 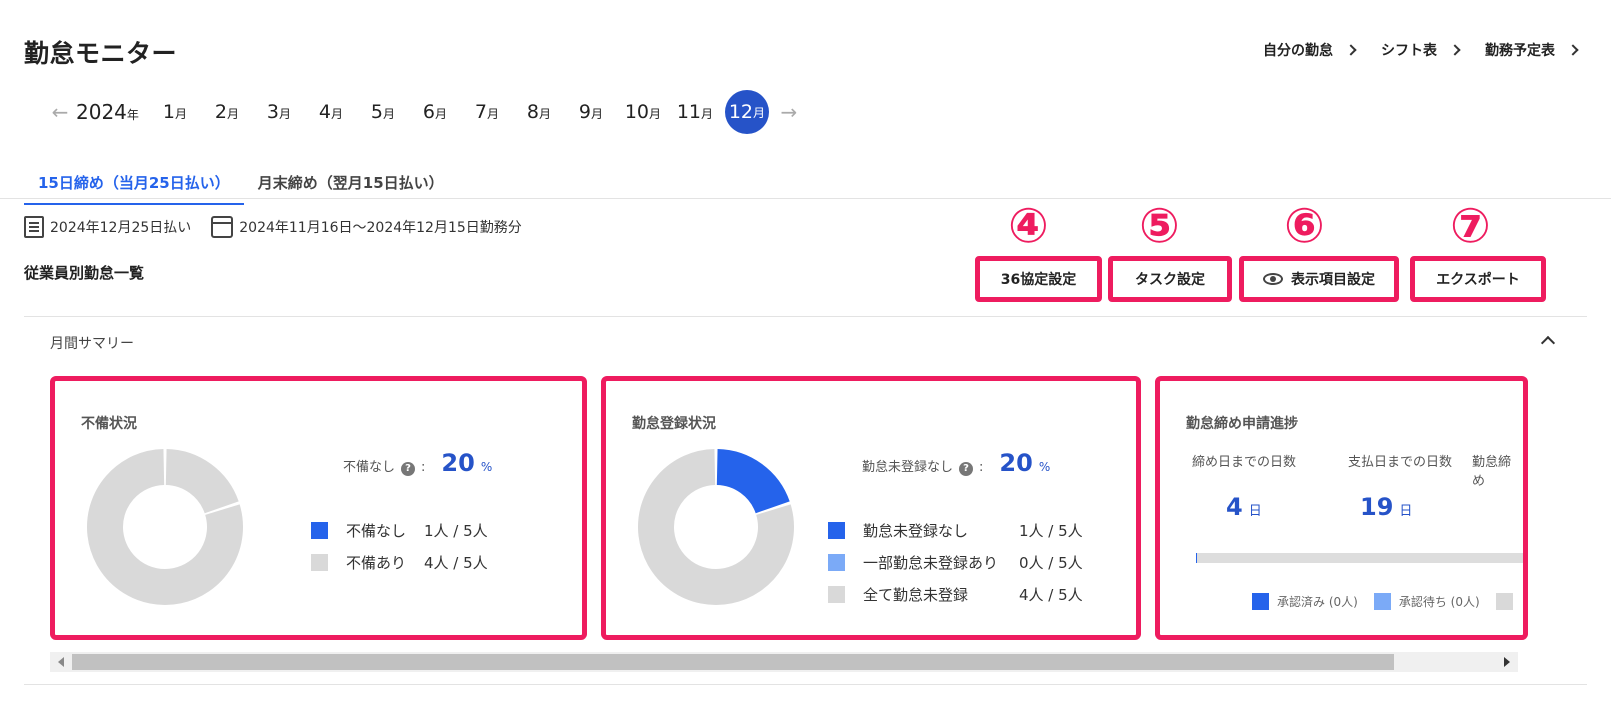 I want to click on page-title: 勤怠モニター, so click(x=101, y=53).